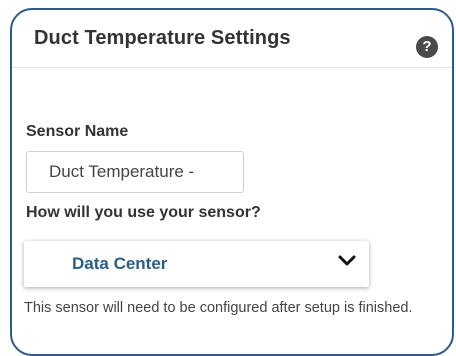 Image resolution: width=456 pixels, height=356 pixels. What do you see at coordinates (77, 131) in the screenshot?
I see `sensor-name-label: Sensor Name` at bounding box center [77, 131].